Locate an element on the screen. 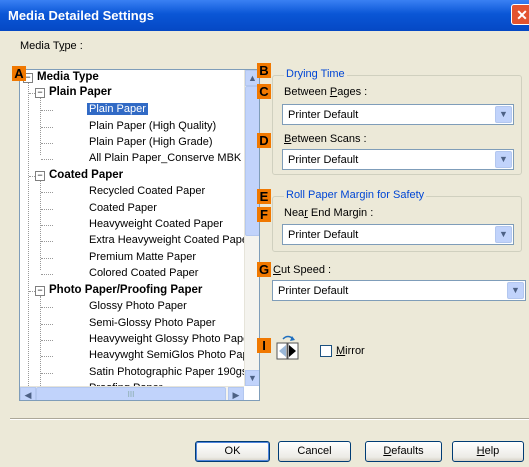  tree-item: Heavyweight Glossy Photo Pape is located at coordinates (169, 339).